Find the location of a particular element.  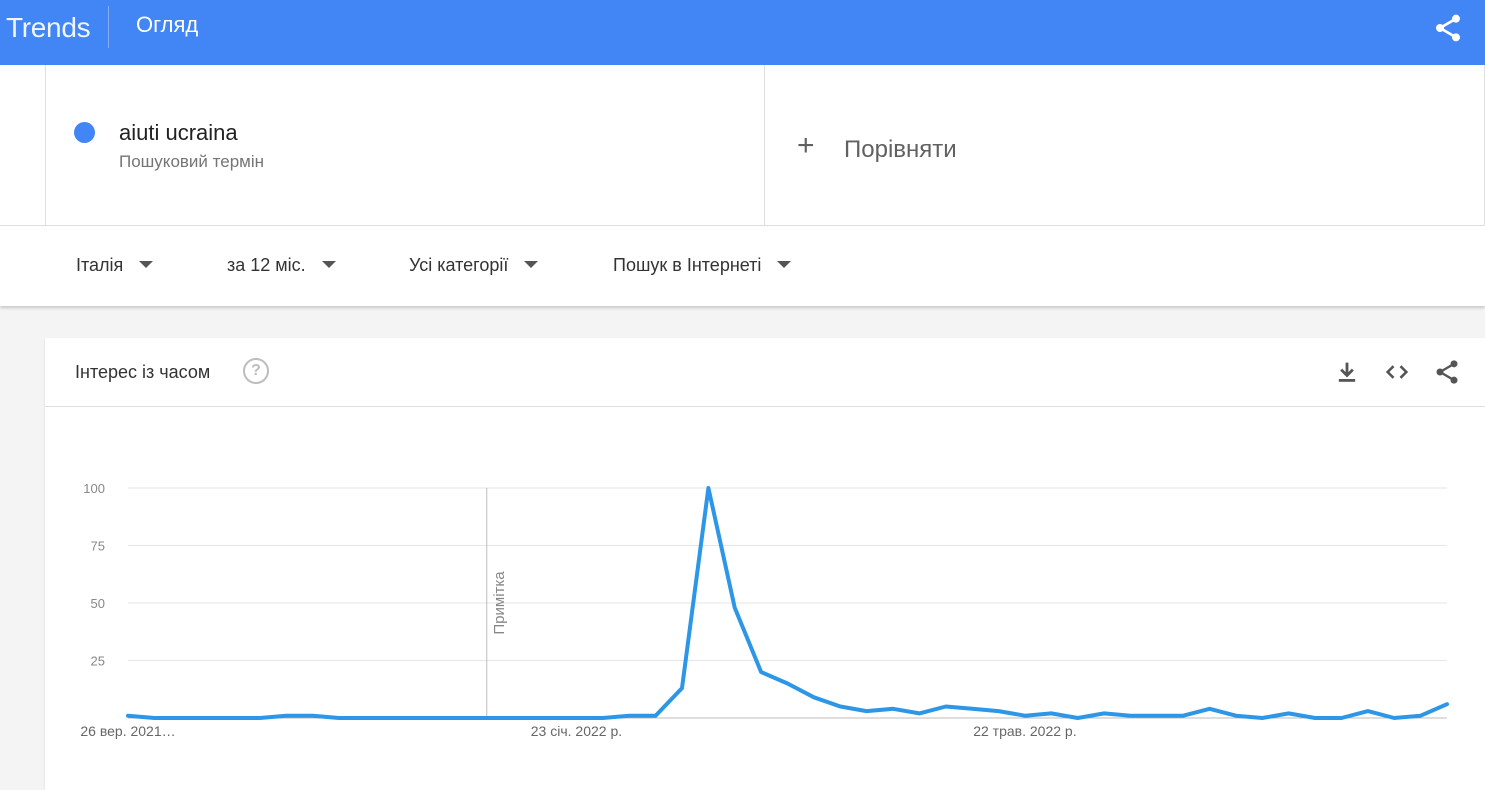

topbar-divider is located at coordinates (108, 27).